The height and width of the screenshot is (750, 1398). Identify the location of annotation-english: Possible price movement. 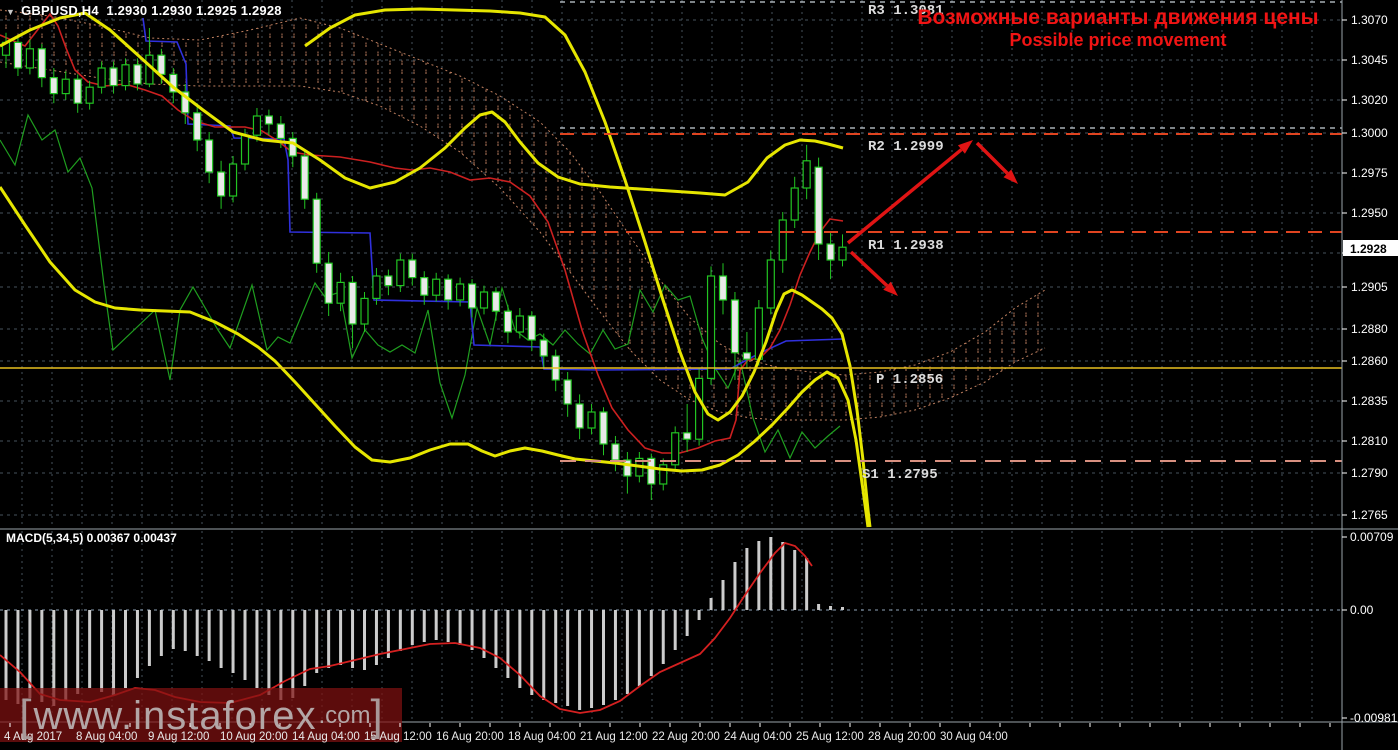
(1118, 40).